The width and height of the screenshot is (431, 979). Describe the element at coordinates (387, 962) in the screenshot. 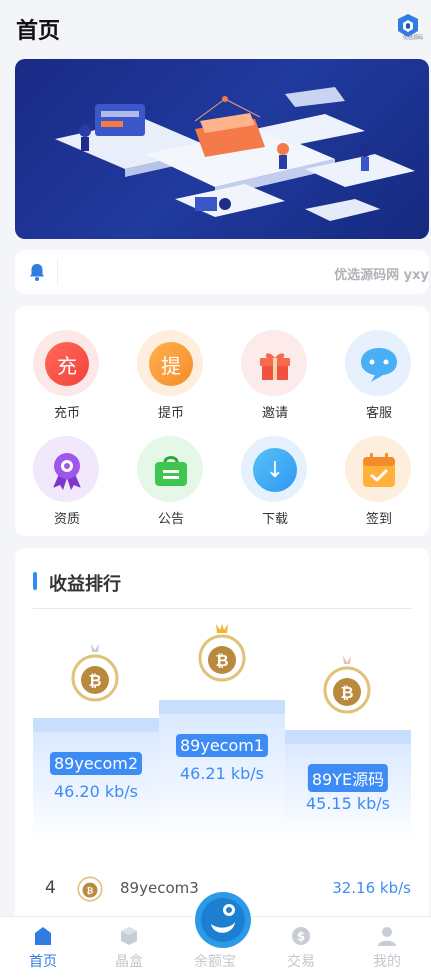

I see `tab-label: 我的` at that location.